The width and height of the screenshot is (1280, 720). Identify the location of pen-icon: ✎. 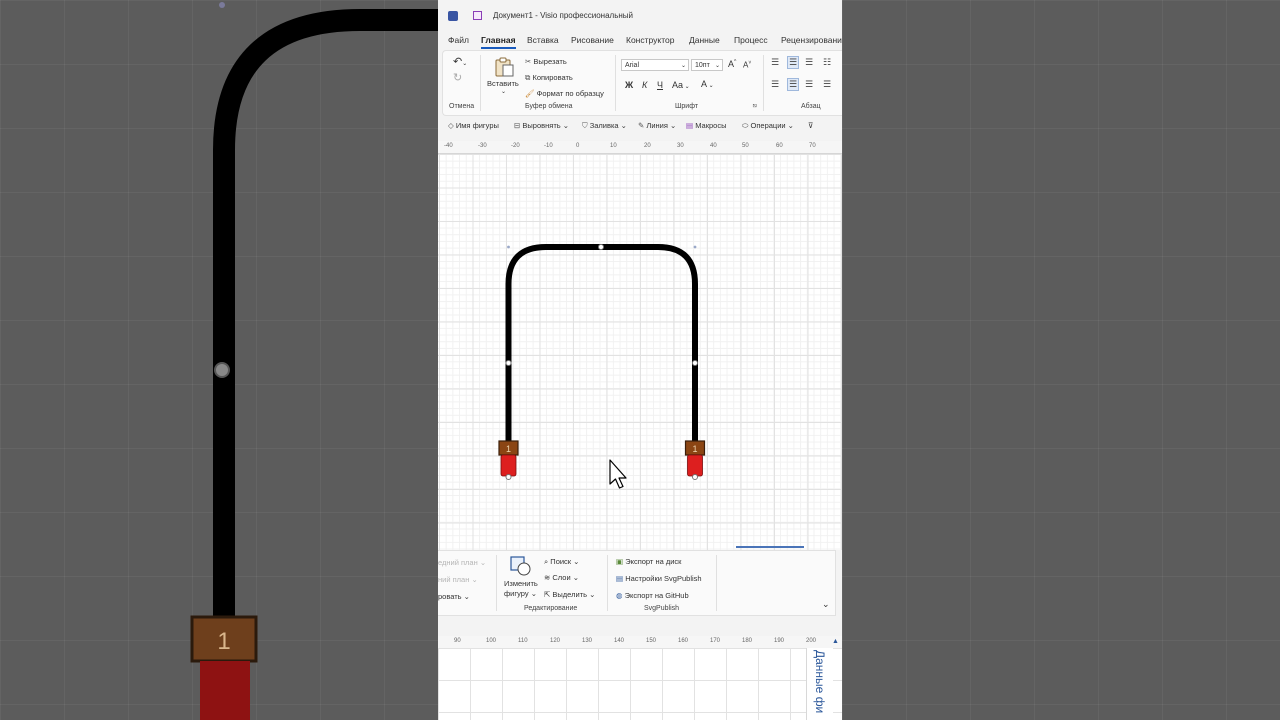
(641, 125).